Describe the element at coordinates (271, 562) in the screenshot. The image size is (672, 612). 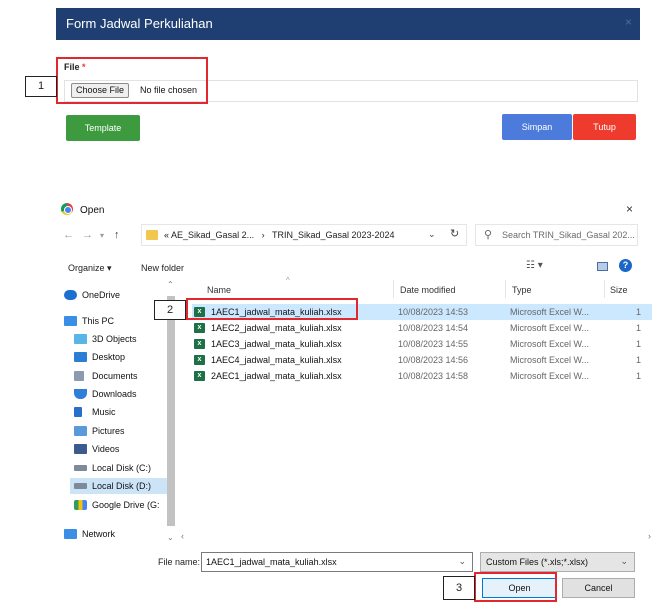
I see `file-name-value: 1AEC1_jadwal_mata_kuliah.xlsx` at that location.